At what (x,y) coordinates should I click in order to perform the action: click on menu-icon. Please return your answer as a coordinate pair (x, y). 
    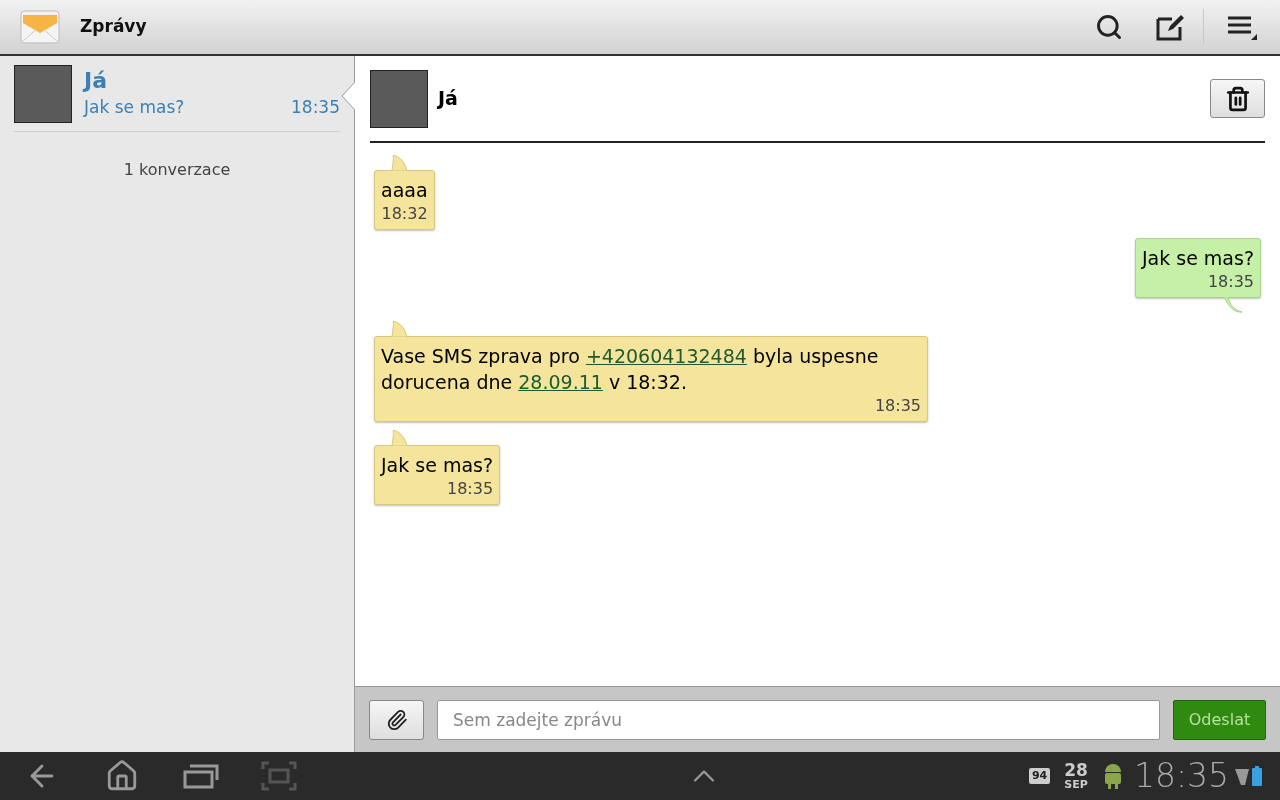
    Looking at the image, I should click on (1242, 27).